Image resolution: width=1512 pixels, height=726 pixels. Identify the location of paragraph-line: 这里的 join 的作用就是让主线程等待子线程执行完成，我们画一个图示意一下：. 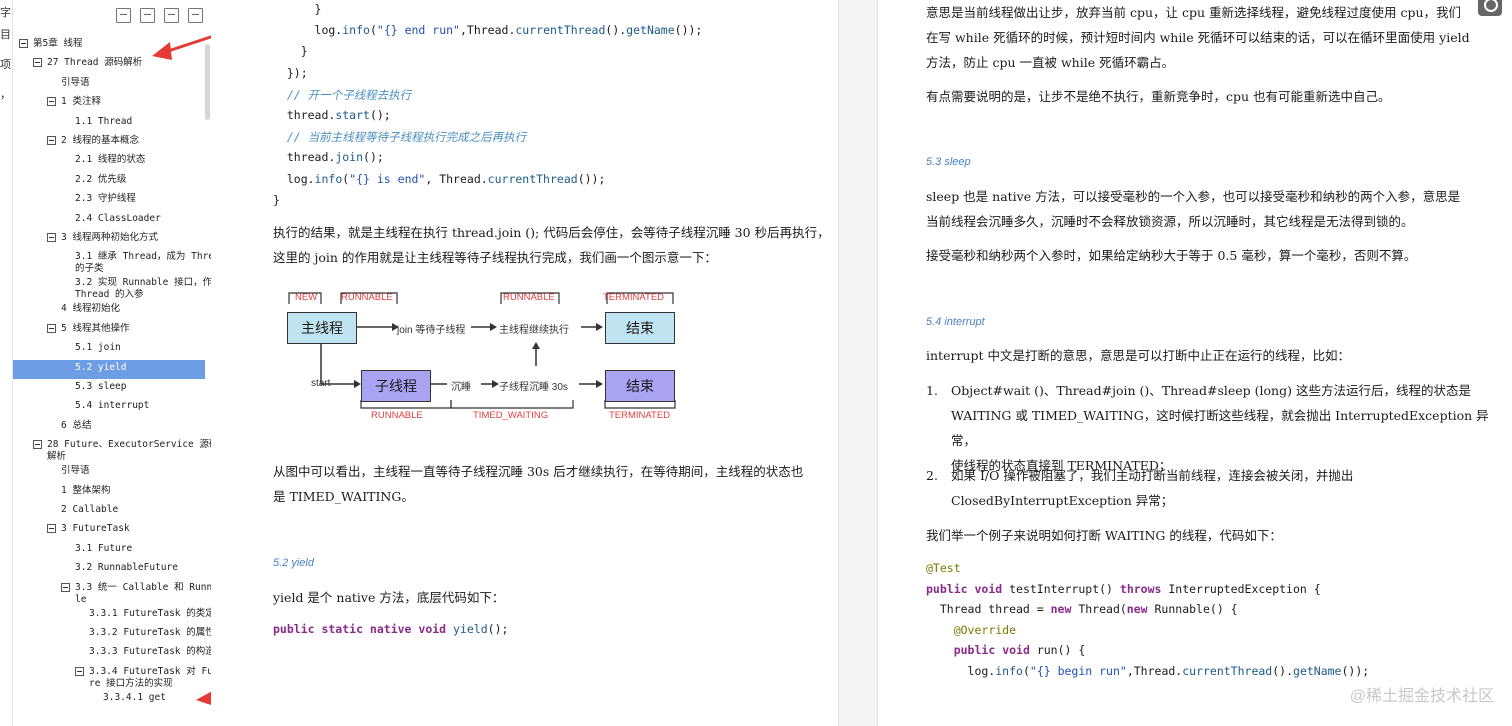
(495, 257).